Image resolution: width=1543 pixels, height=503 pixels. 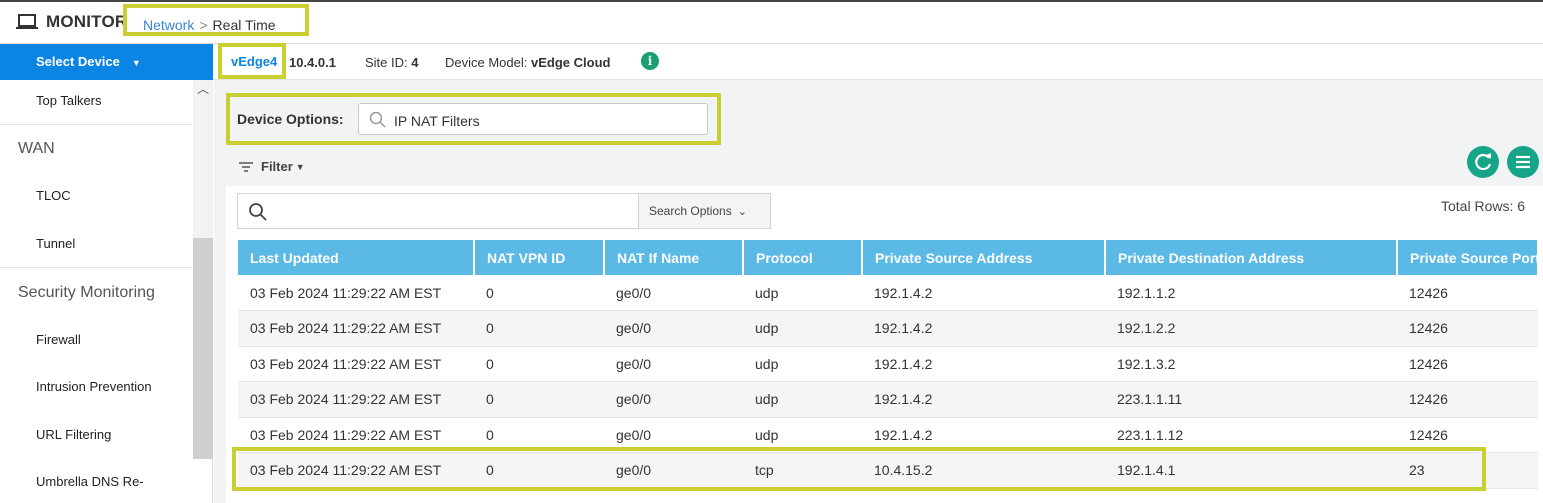 What do you see at coordinates (209, 25) in the screenshot?
I see `breadcrumb: Network > Real Time` at bounding box center [209, 25].